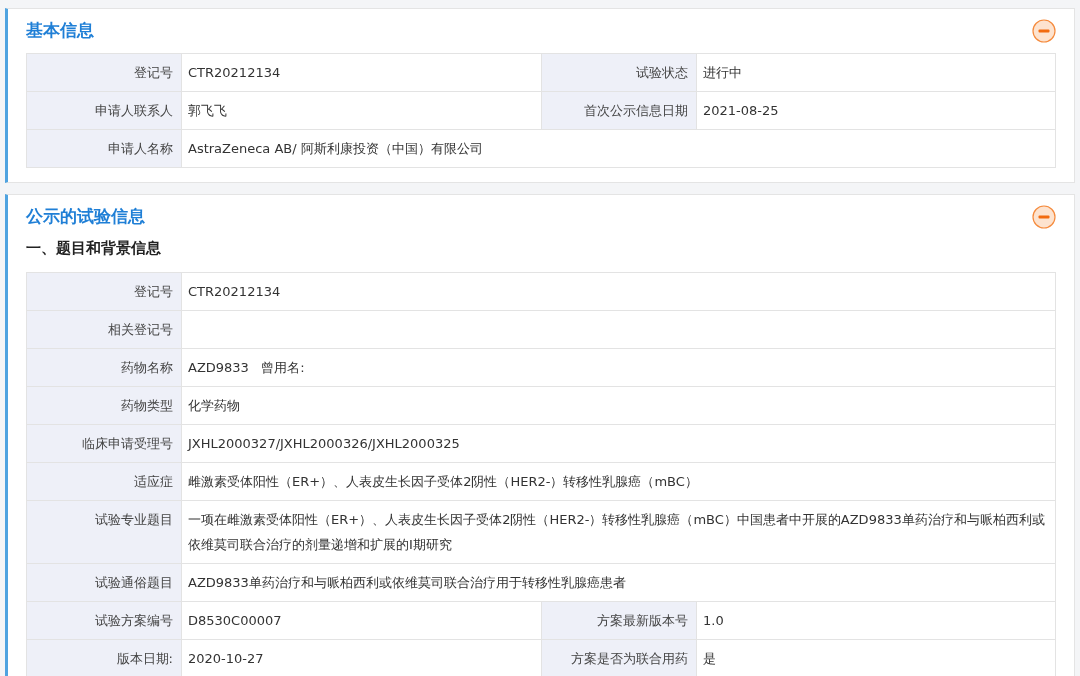 This screenshot has height=676, width=1080. What do you see at coordinates (336, 149) in the screenshot?
I see `field-value: AstraZeneca AB/ 阿斯利康投资（中国）有限公司` at bounding box center [336, 149].